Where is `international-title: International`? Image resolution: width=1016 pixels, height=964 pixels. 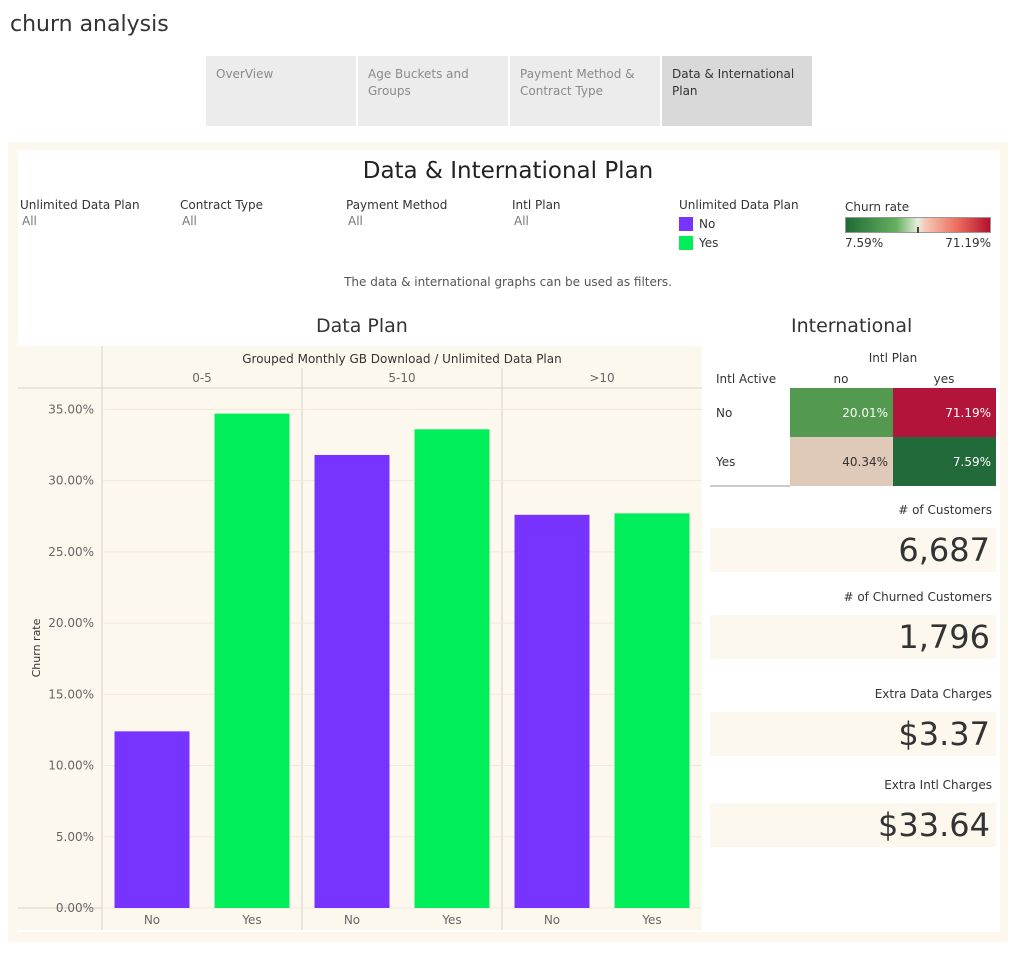 international-title: International is located at coordinates (852, 326).